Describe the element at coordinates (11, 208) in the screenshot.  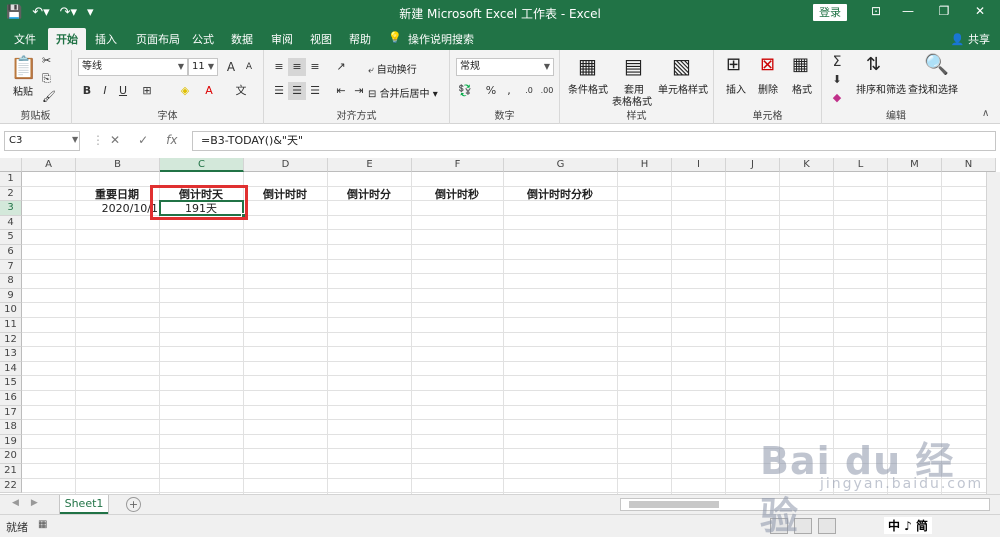
I see `row-header-3: 3` at that location.